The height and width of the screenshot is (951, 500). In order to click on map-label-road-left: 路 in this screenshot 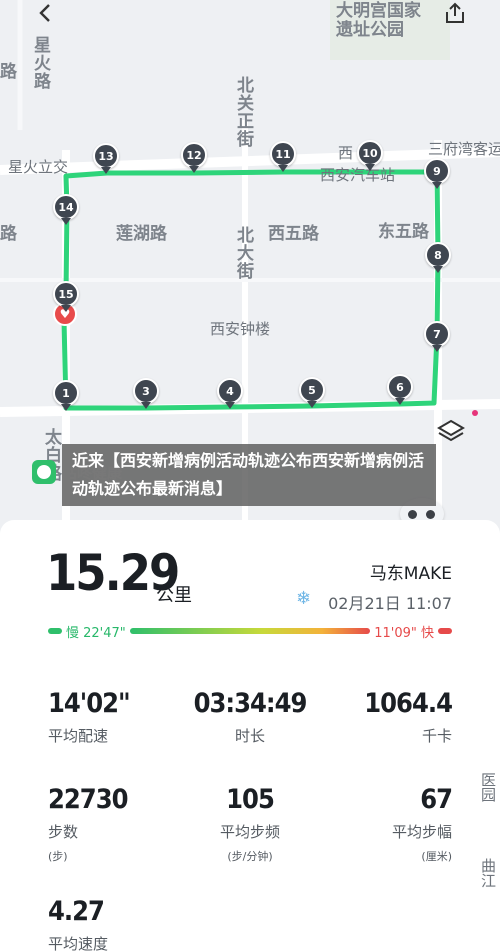, I will do `click(8, 72)`.